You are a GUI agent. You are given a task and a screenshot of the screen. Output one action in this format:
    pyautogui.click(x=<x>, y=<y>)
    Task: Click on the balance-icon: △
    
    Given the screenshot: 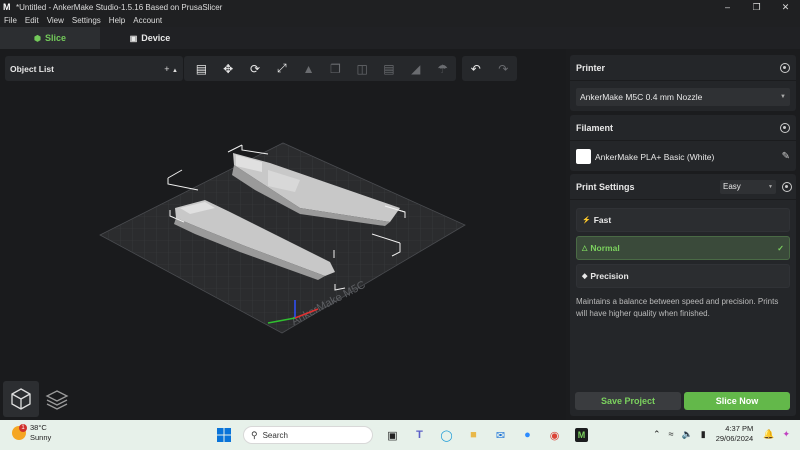 What is the action you would take?
    pyautogui.click(x=585, y=248)
    